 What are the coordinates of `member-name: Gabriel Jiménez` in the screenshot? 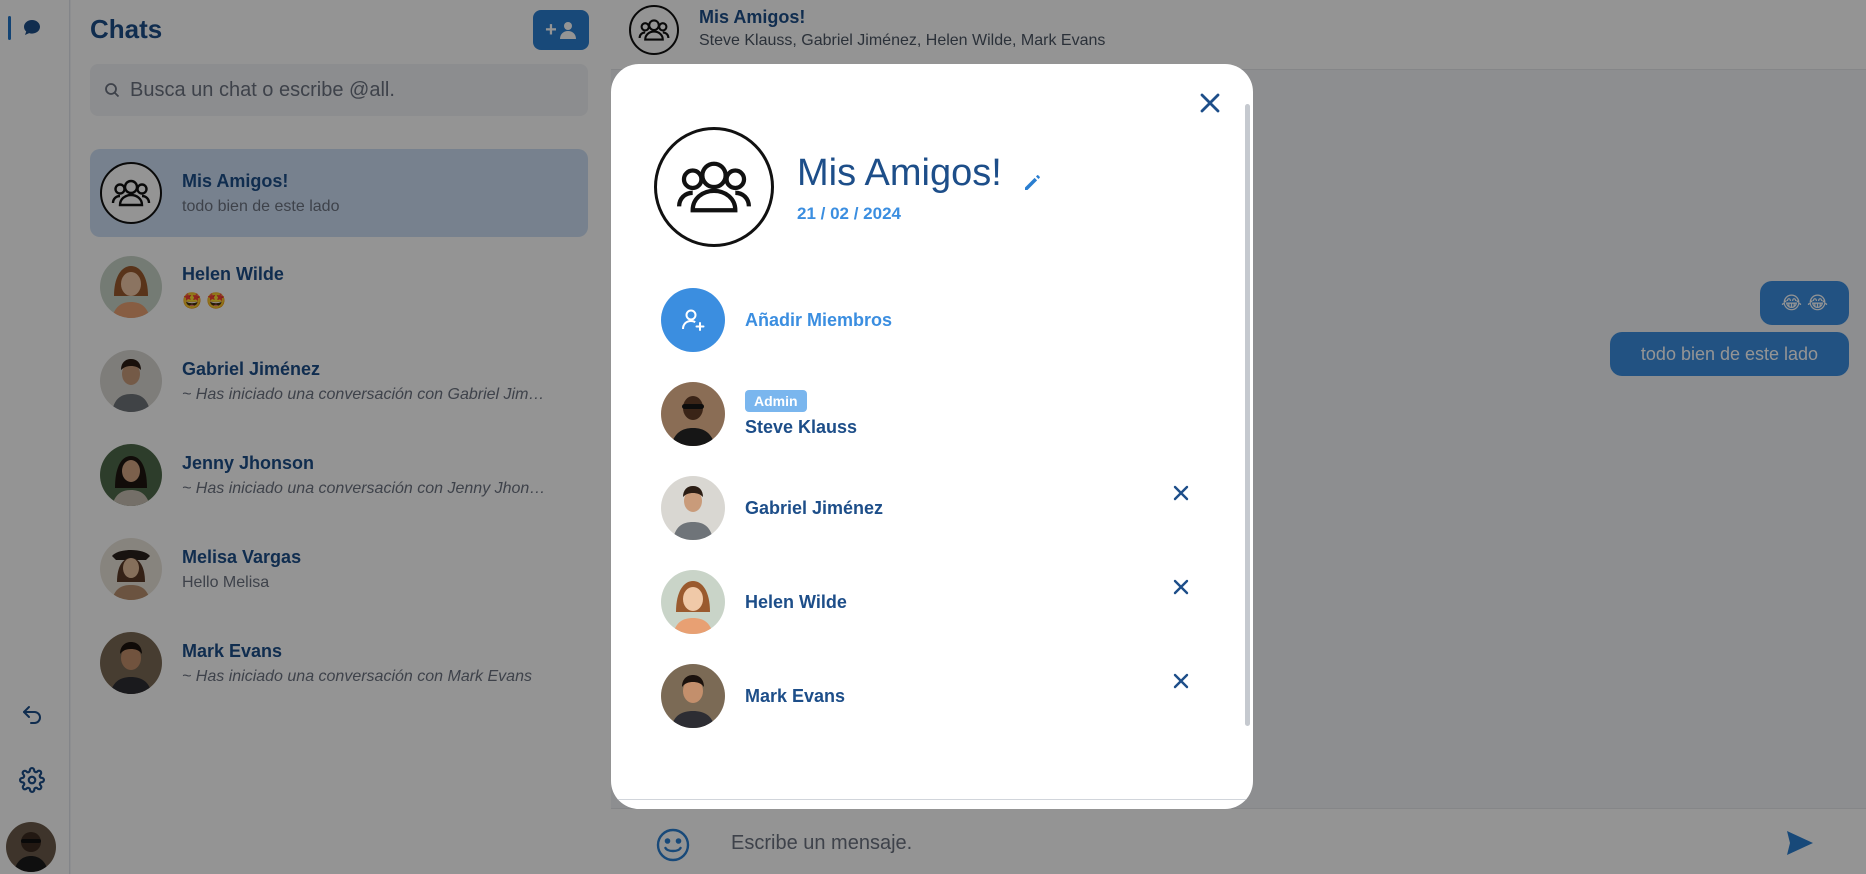 It's located at (814, 507).